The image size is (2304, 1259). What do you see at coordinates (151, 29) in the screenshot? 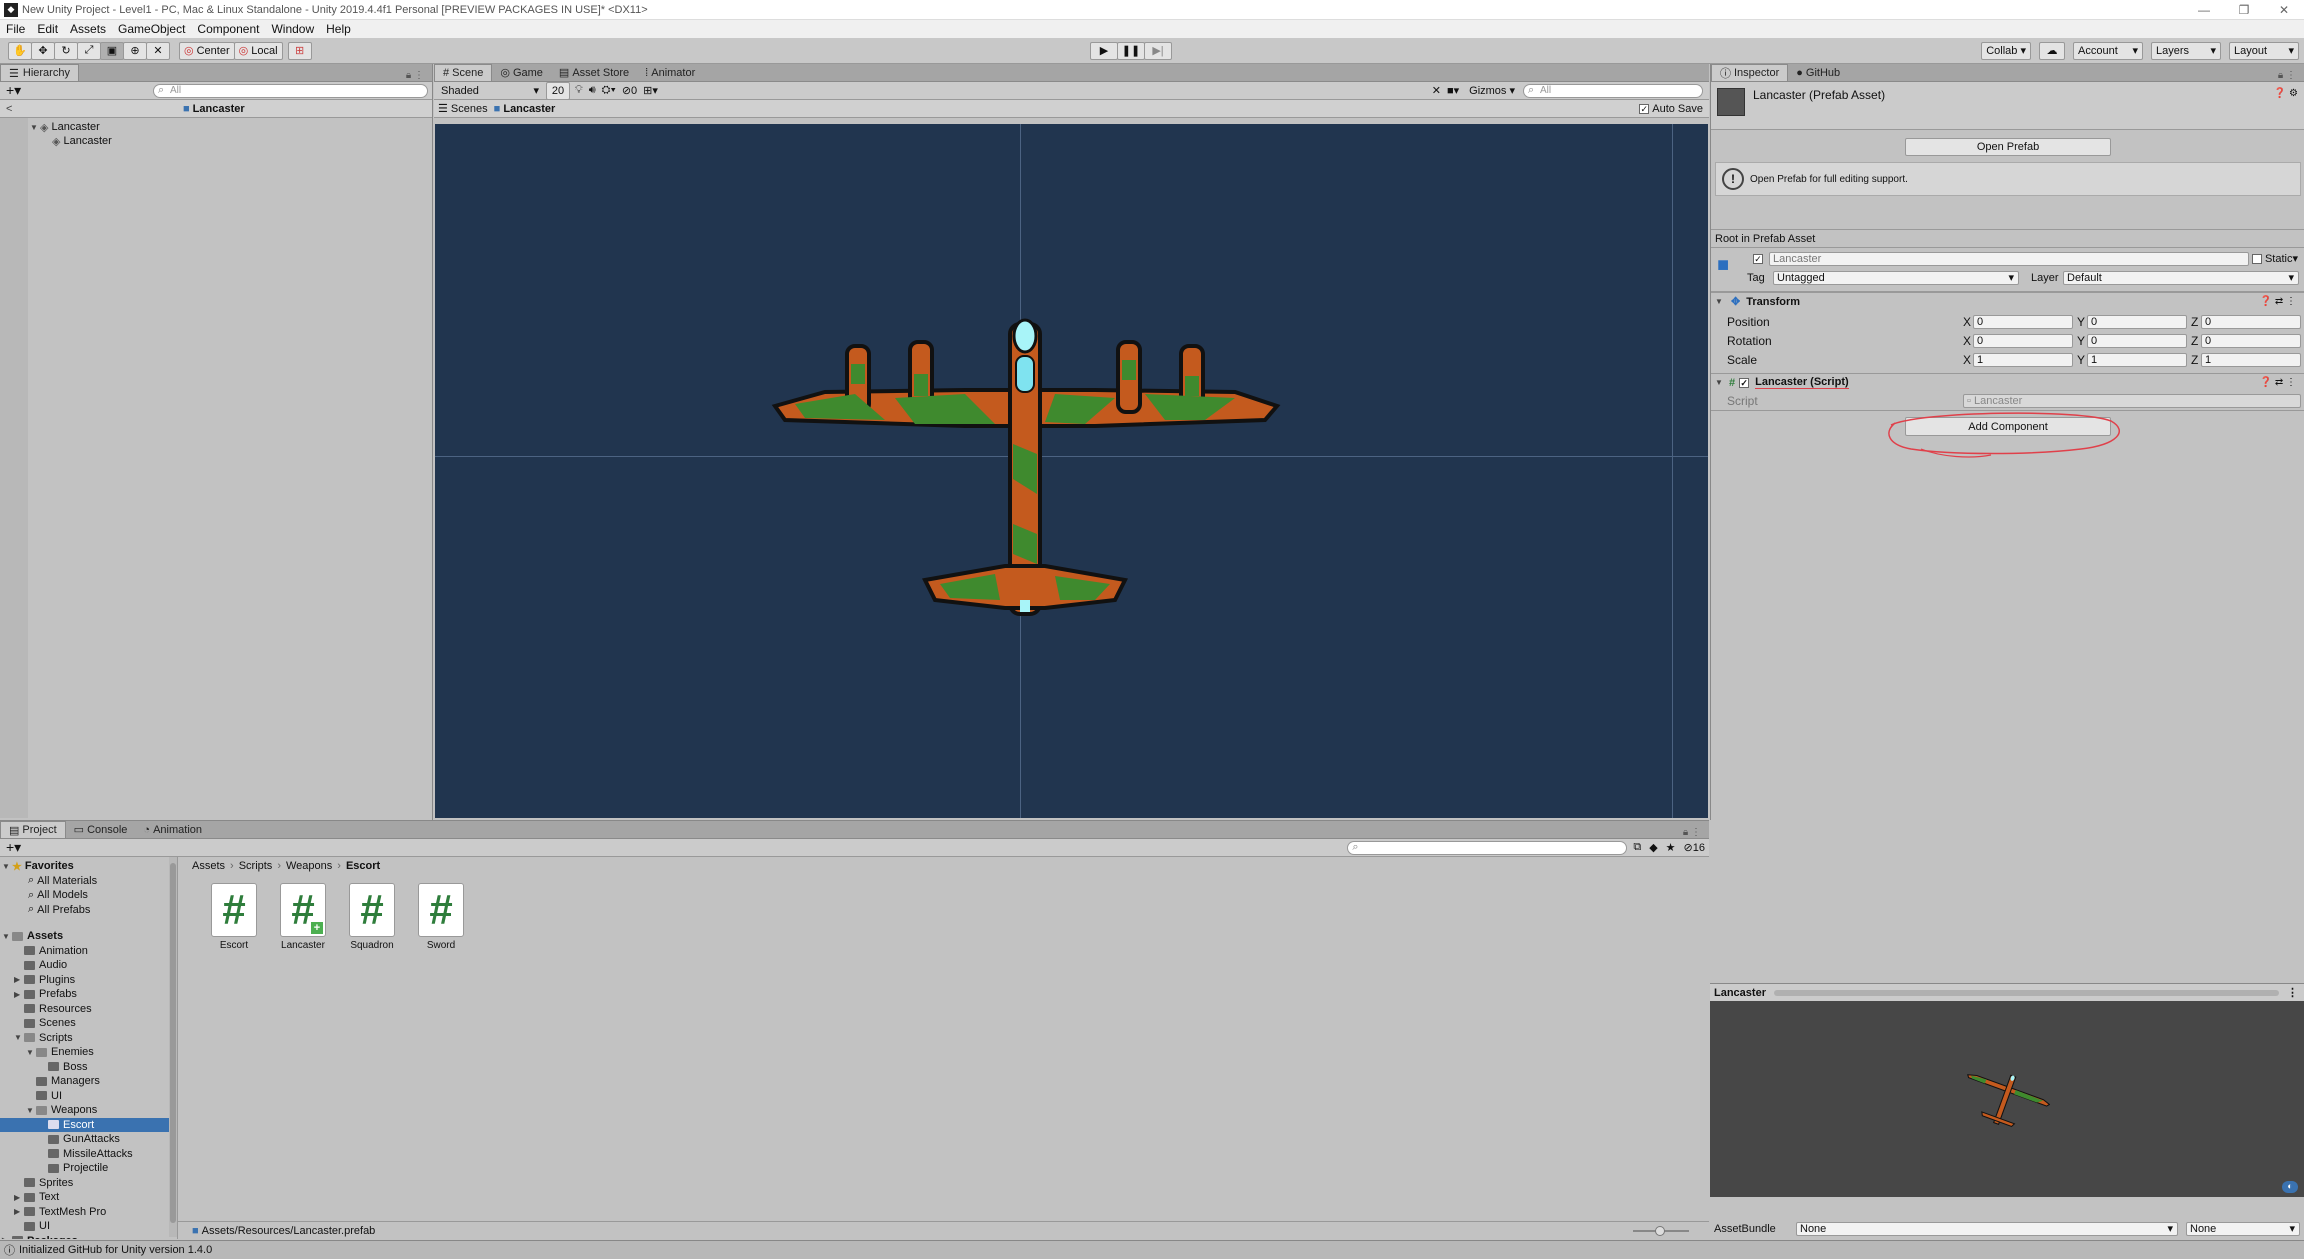
I see `menu-gameobject: GameObject` at bounding box center [151, 29].